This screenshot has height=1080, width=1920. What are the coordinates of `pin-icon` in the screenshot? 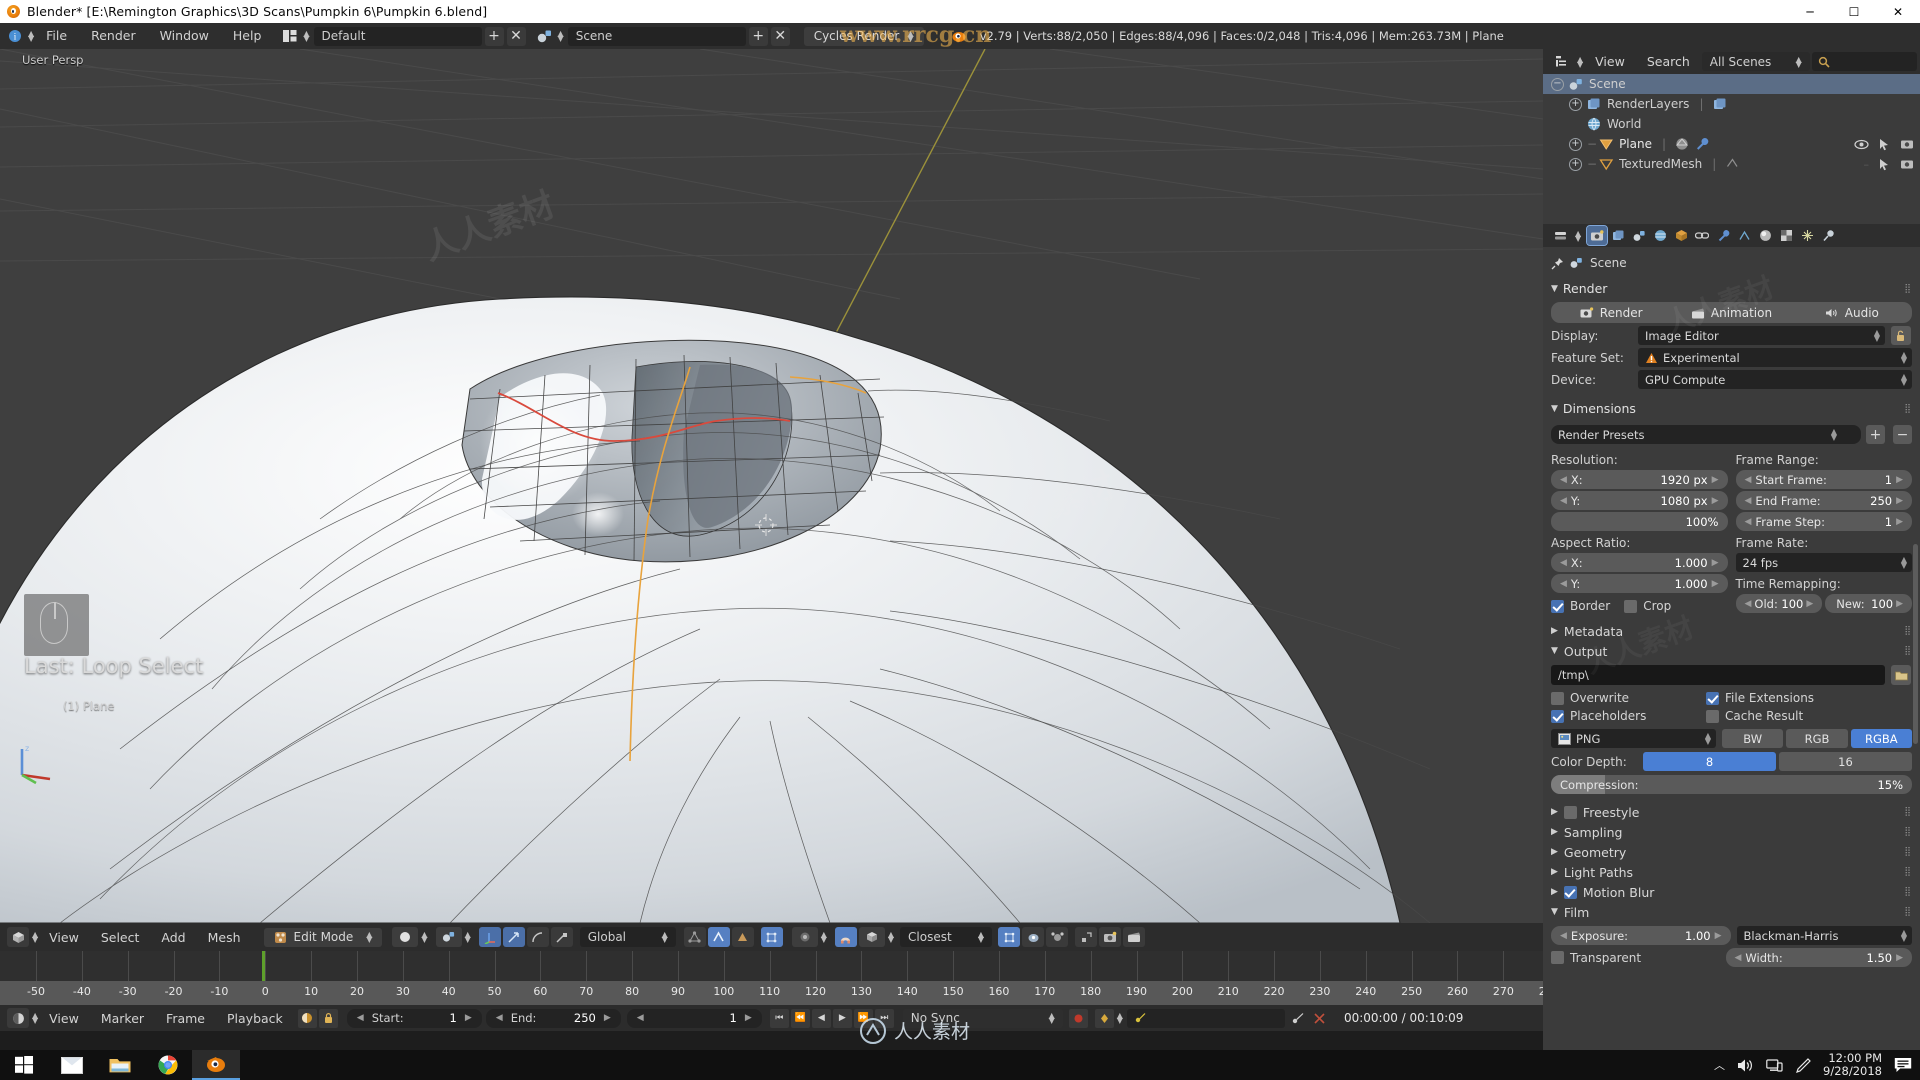 It's located at (1557, 263).